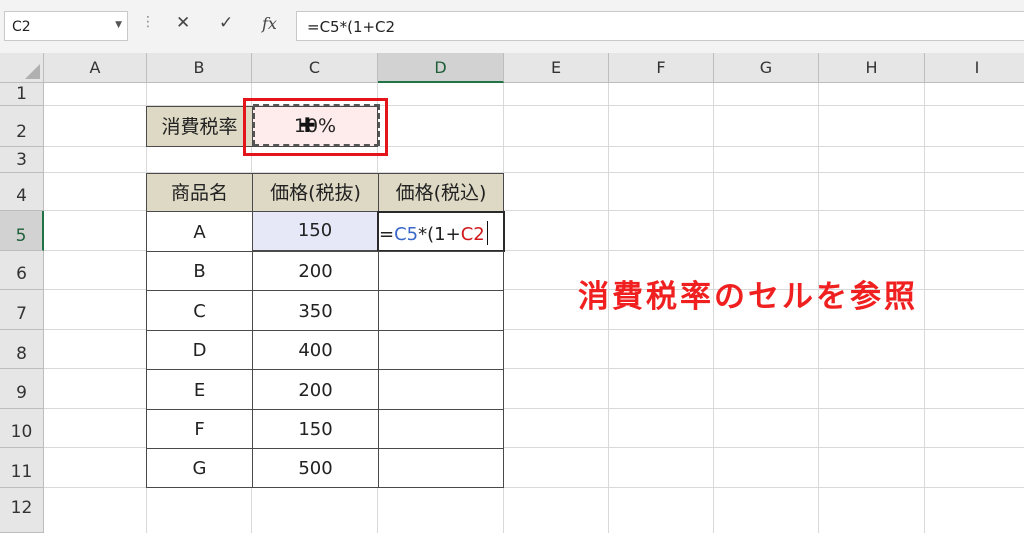 This screenshot has height=533, width=1024. What do you see at coordinates (315, 230) in the screenshot?
I see `price-value: 150` at bounding box center [315, 230].